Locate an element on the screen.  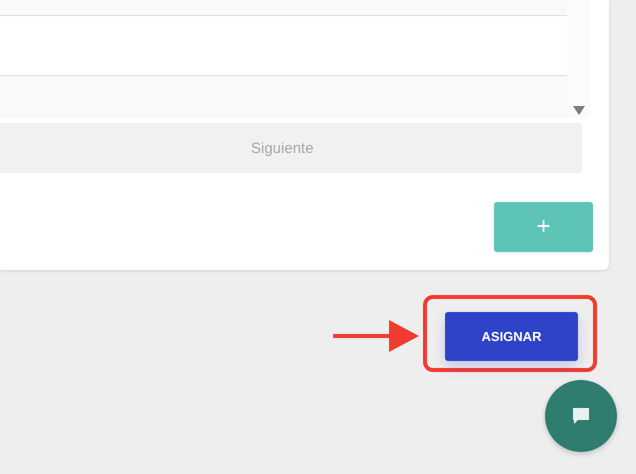
assign-button: ASIGNAR is located at coordinates (511, 336).